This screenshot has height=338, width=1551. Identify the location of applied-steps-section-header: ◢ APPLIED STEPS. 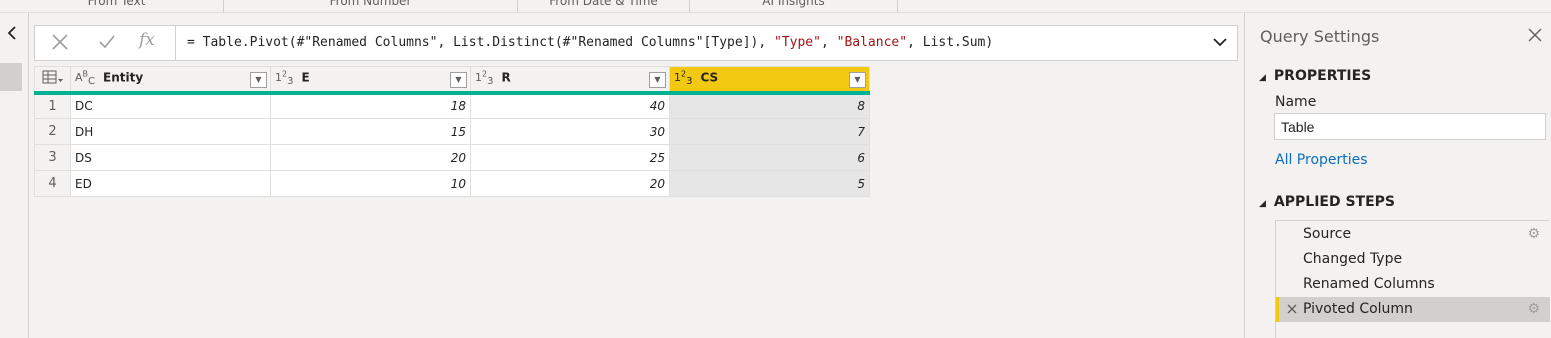
(1327, 202).